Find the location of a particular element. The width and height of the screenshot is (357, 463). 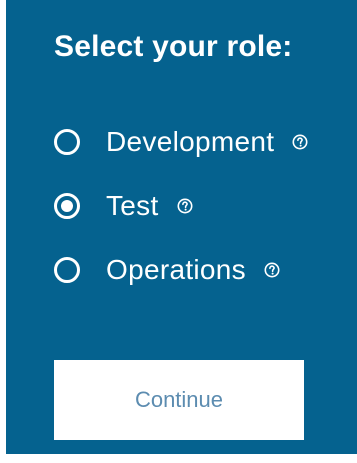

radio-button-development is located at coordinates (67, 142).